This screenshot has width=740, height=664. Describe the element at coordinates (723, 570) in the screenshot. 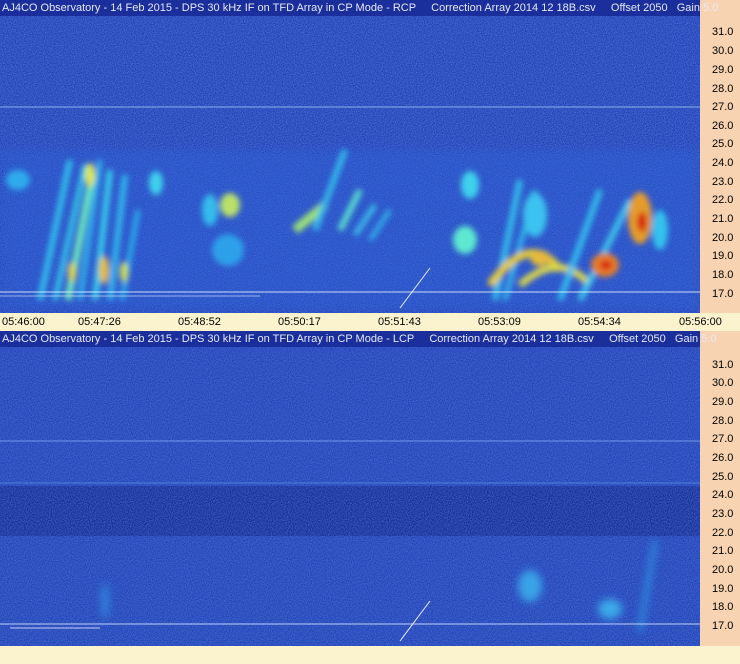

I see `lcp-freq-label: 20.0` at that location.